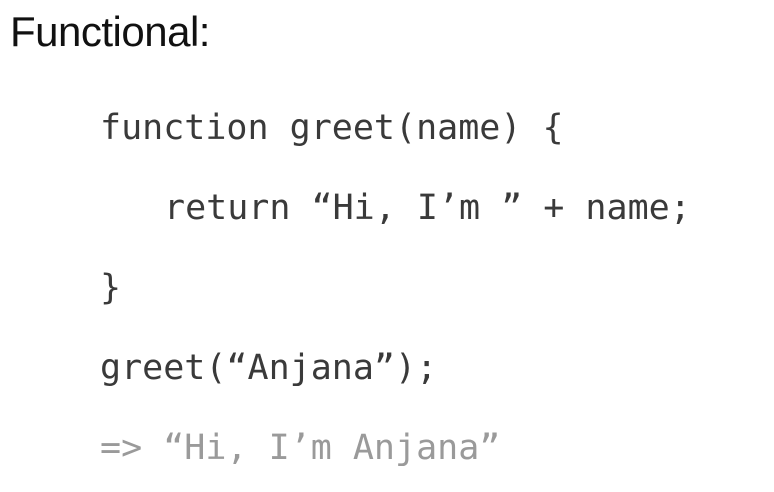  I want to click on code-line-closing-brace: }, so click(111, 288).